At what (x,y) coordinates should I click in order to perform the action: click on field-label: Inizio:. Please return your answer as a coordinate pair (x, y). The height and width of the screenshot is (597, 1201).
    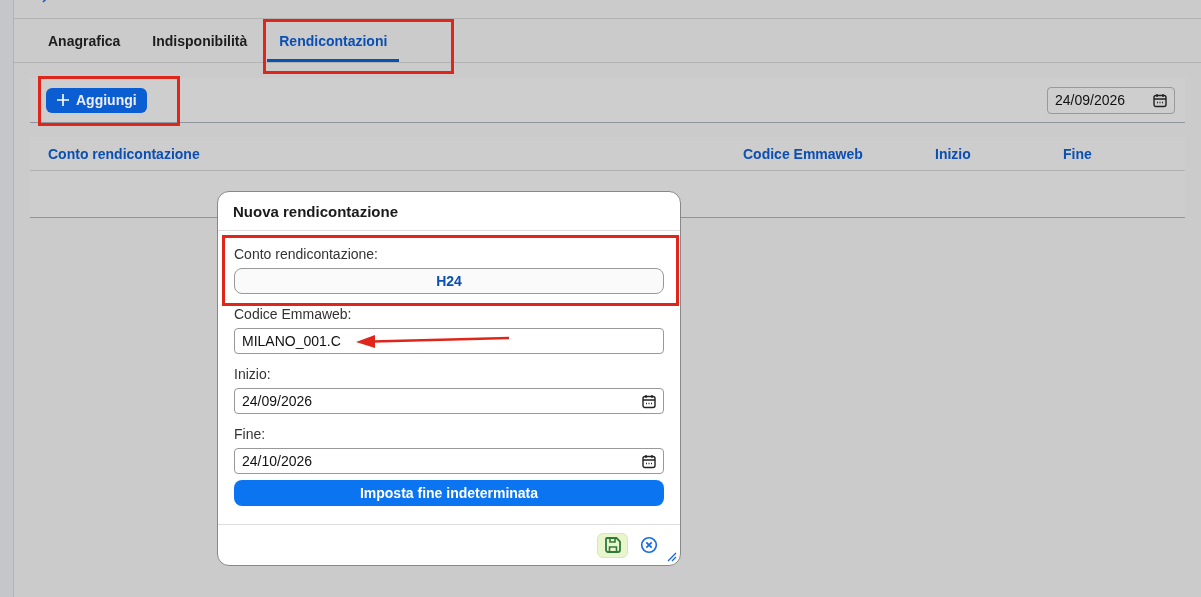
    Looking at the image, I should click on (253, 374).